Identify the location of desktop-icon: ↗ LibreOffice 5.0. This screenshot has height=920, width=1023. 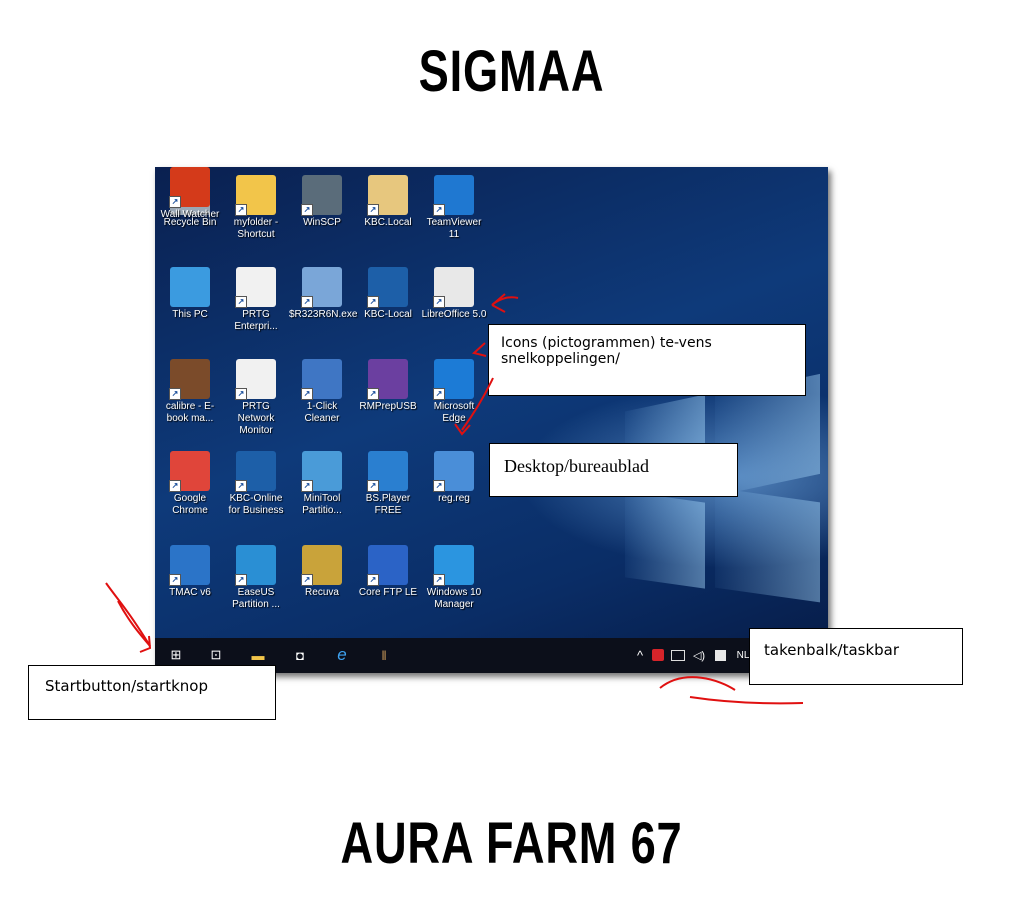
(454, 294).